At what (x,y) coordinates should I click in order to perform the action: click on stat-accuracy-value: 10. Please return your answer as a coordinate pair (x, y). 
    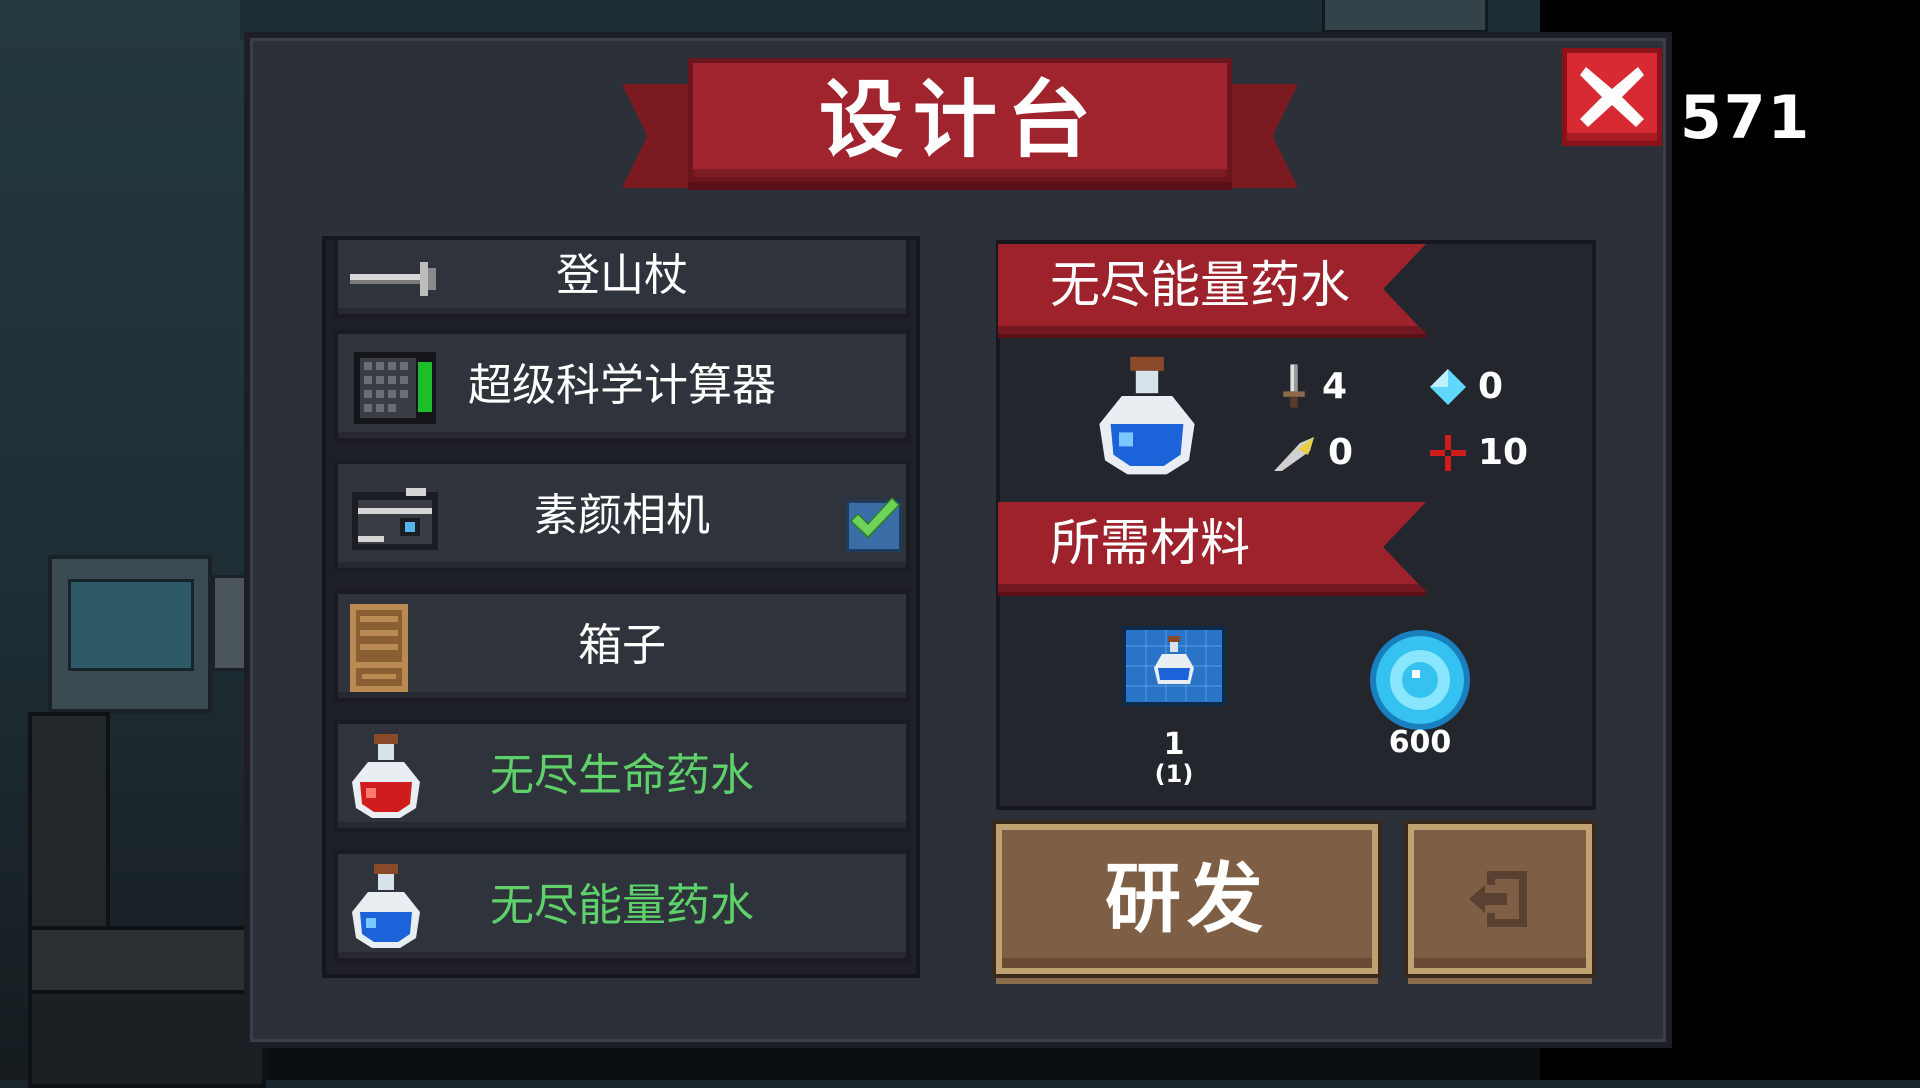
    Looking at the image, I should click on (1503, 452).